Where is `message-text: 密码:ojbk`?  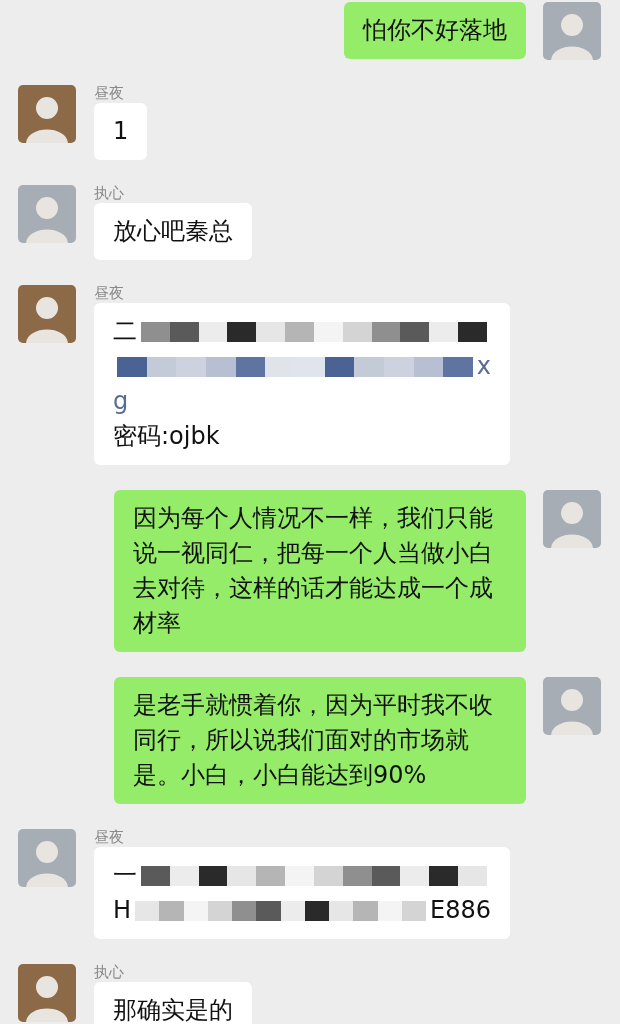
message-text: 密码:ojbk is located at coordinates (166, 436).